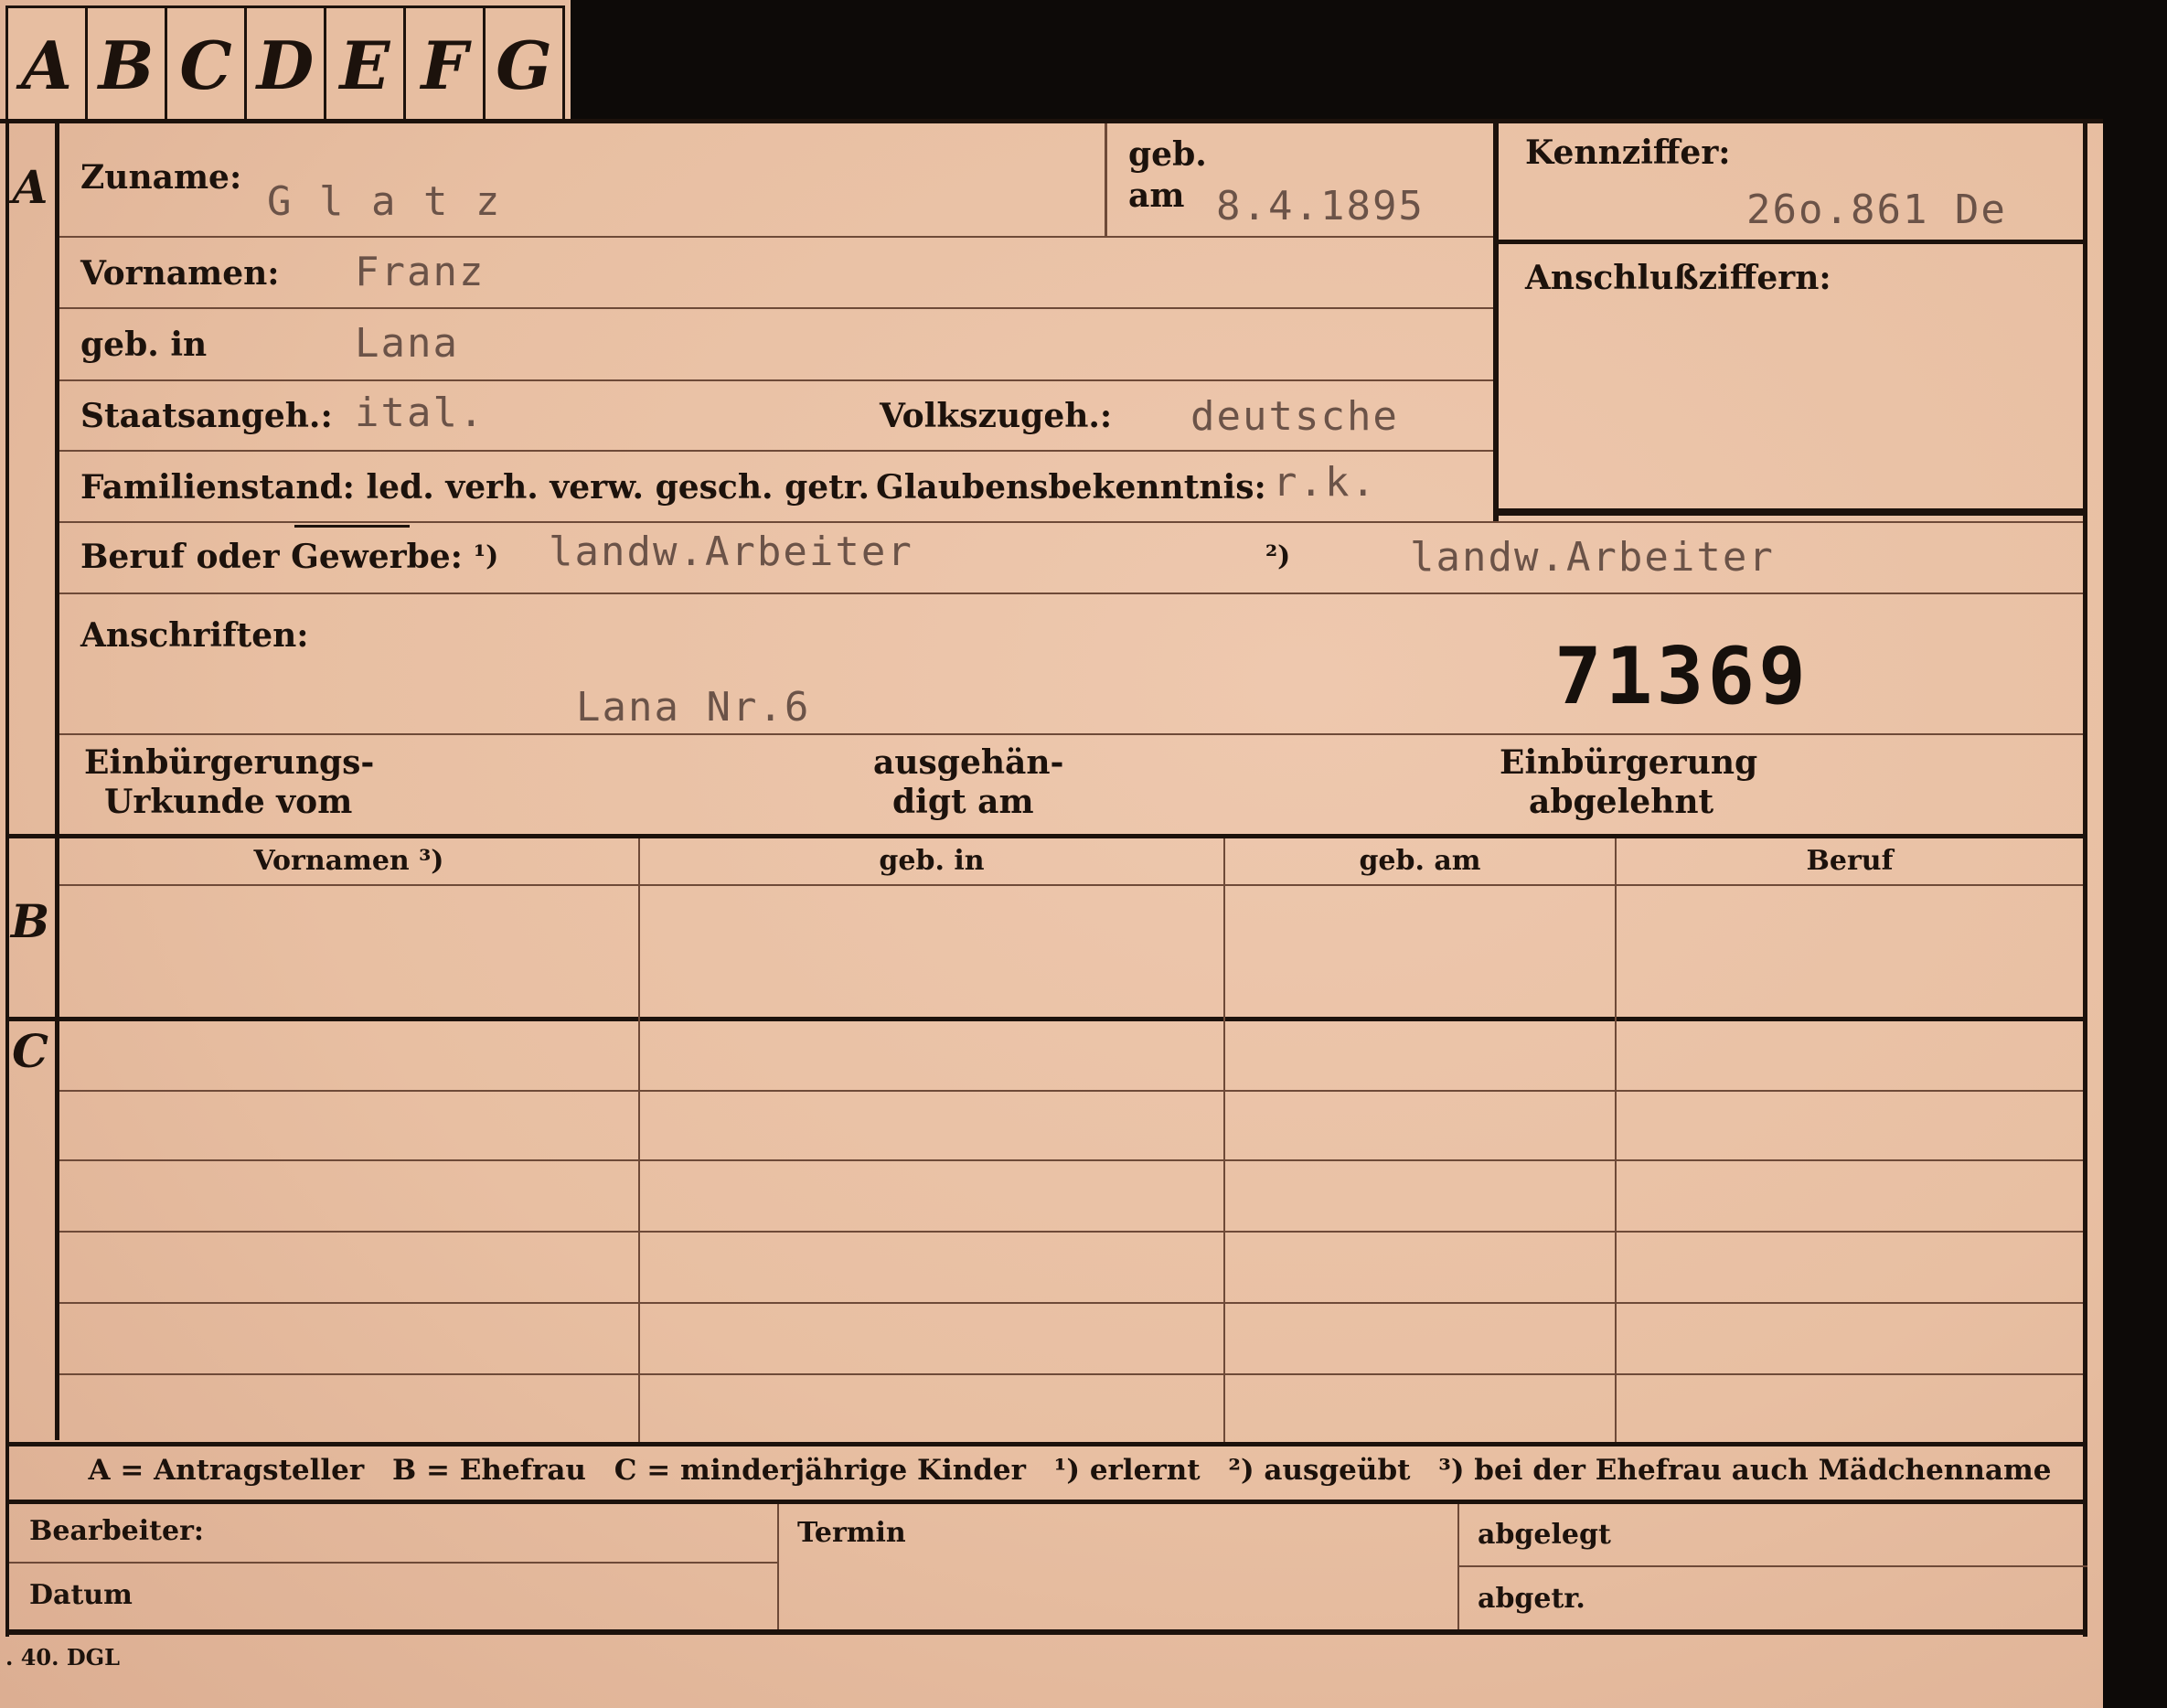 Image resolution: width=2167 pixels, height=1708 pixels. Describe the element at coordinates (2085, 878) in the screenshot. I see `frame-right` at that location.